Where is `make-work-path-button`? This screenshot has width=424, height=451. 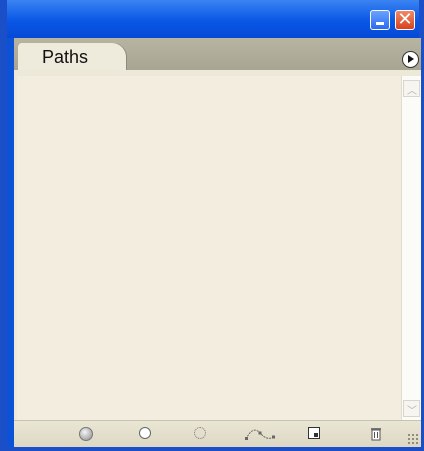
make-work-path-button is located at coordinates (260, 434).